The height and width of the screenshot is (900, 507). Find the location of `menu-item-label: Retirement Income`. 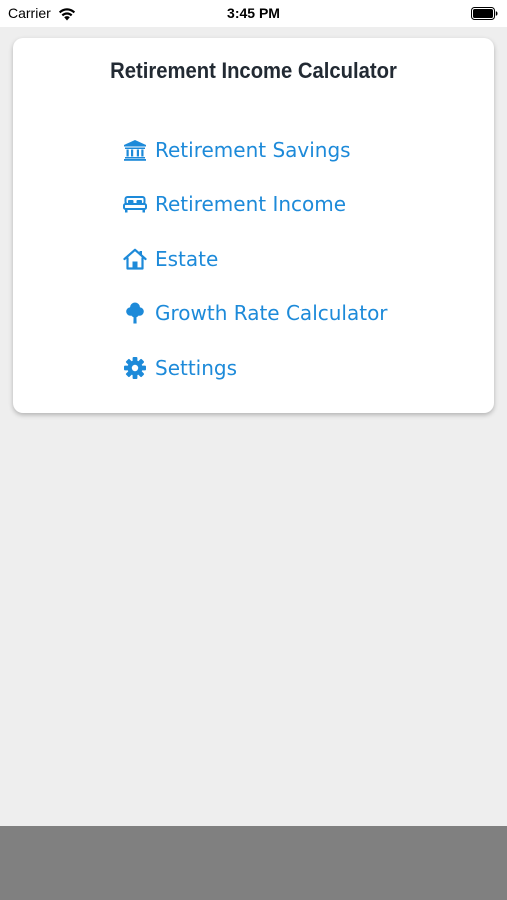

menu-item-label: Retirement Income is located at coordinates (251, 204).